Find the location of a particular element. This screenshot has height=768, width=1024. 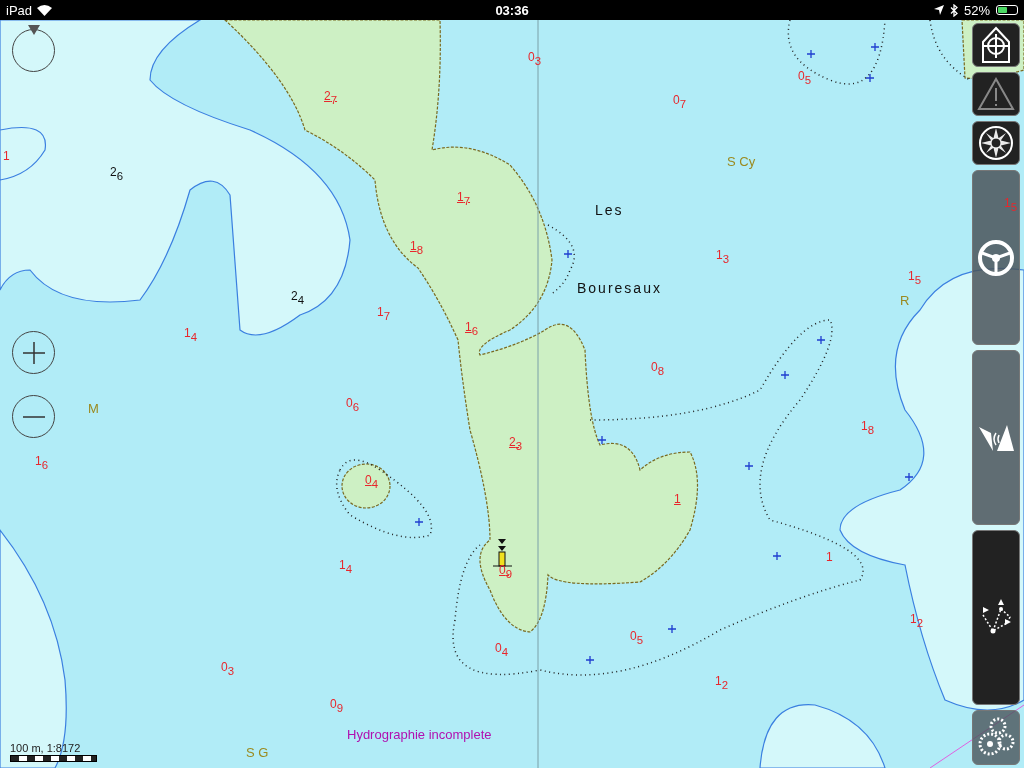

plus-icon is located at coordinates (33, 352).